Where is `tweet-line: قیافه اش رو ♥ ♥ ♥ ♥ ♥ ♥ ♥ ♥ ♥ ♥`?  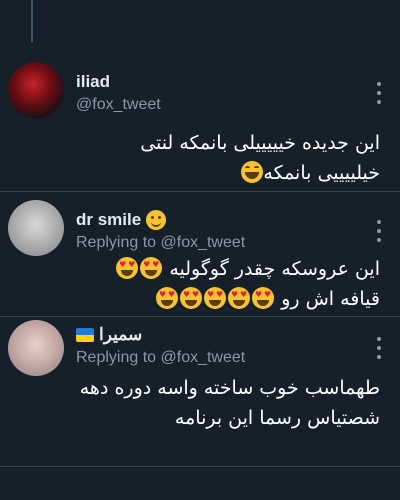
tweet-line: قیافه اش رو ♥ ♥ ♥ ♥ ♥ ♥ ♥ ♥ ♥ ♥ is located at coordinates (247, 299).